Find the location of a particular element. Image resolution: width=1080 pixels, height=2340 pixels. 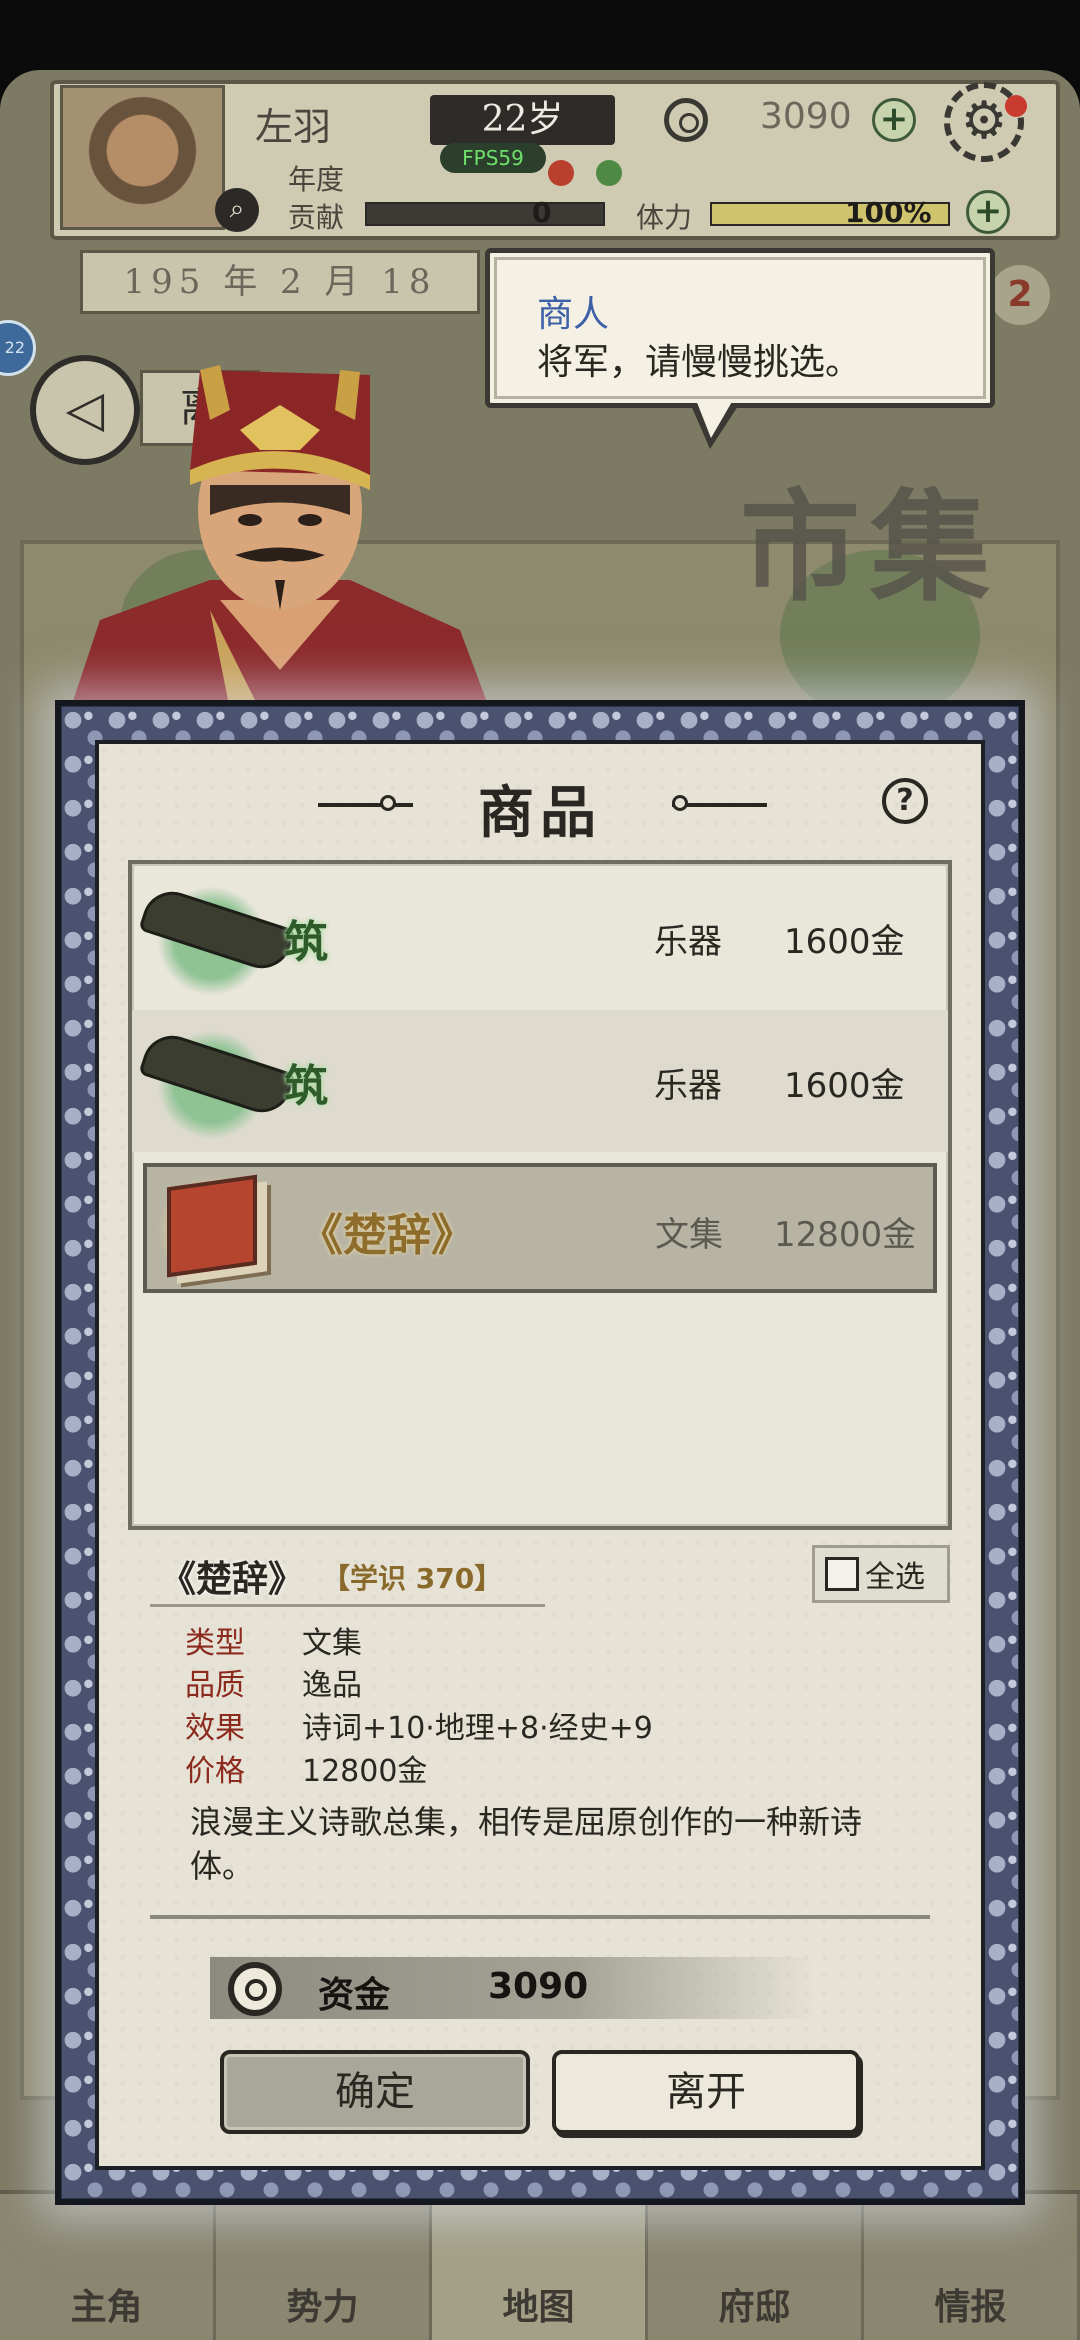

goods-category: 文集 is located at coordinates (689, 1235).